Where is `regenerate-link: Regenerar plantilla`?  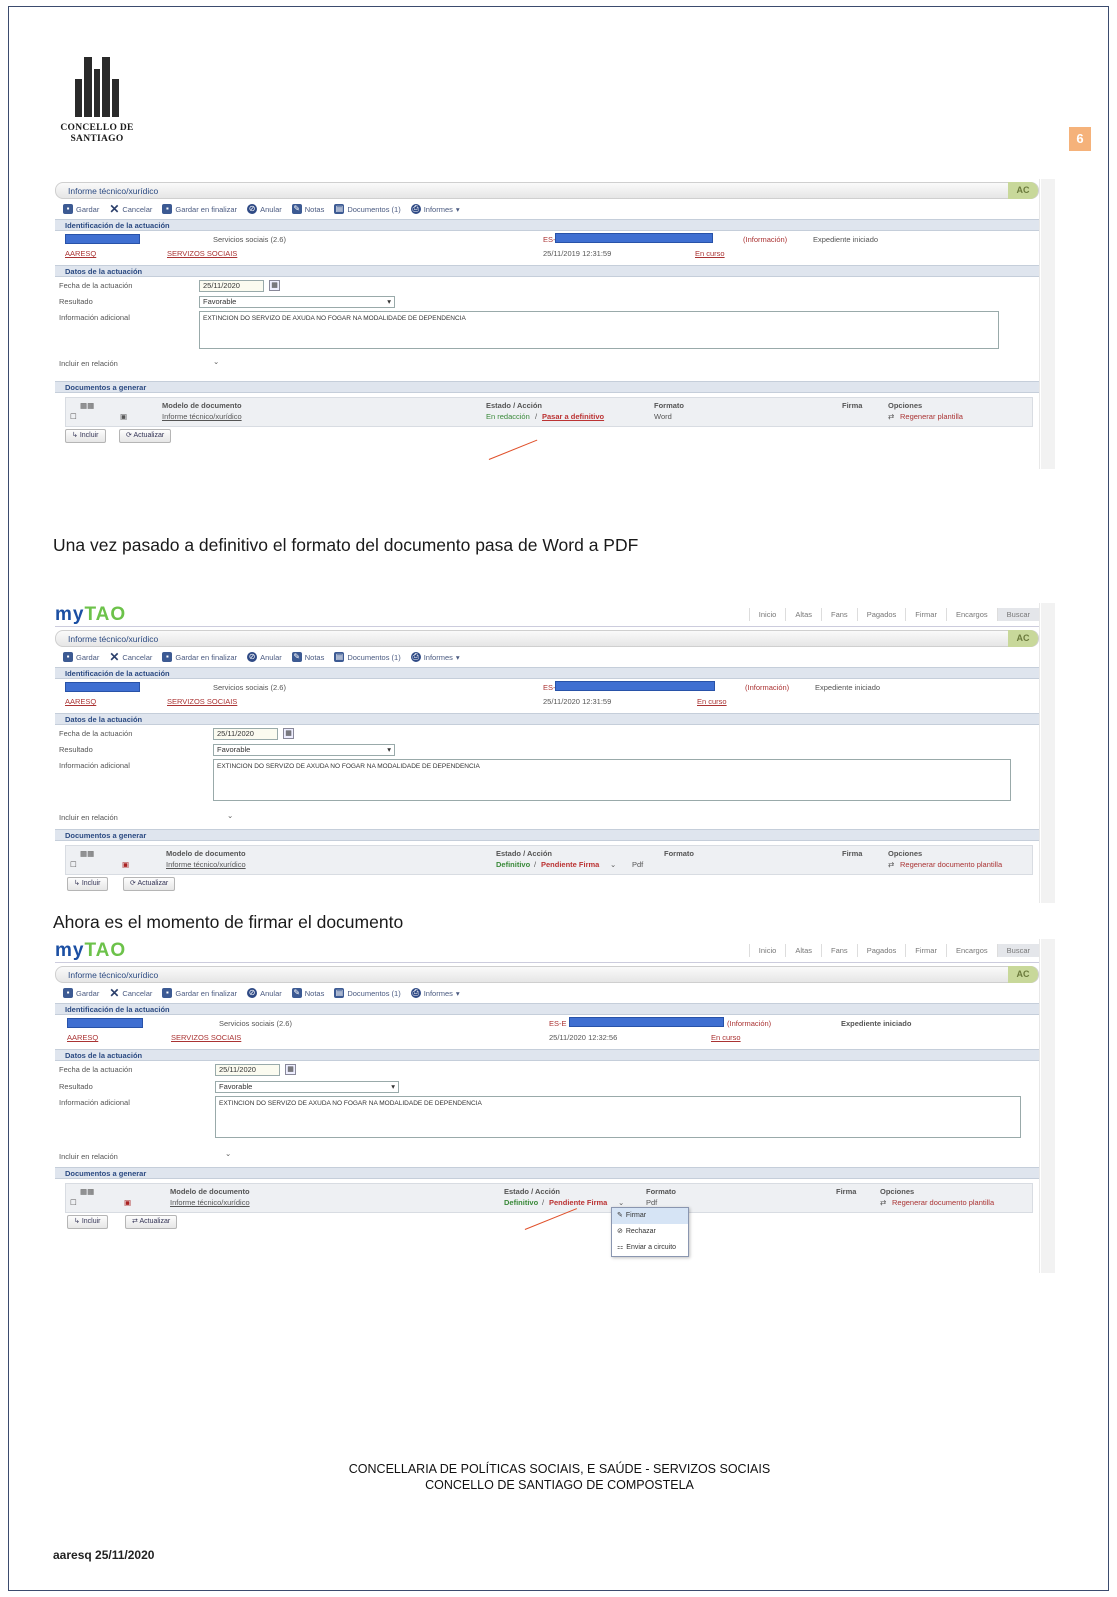 regenerate-link: Regenerar plantilla is located at coordinates (931, 416).